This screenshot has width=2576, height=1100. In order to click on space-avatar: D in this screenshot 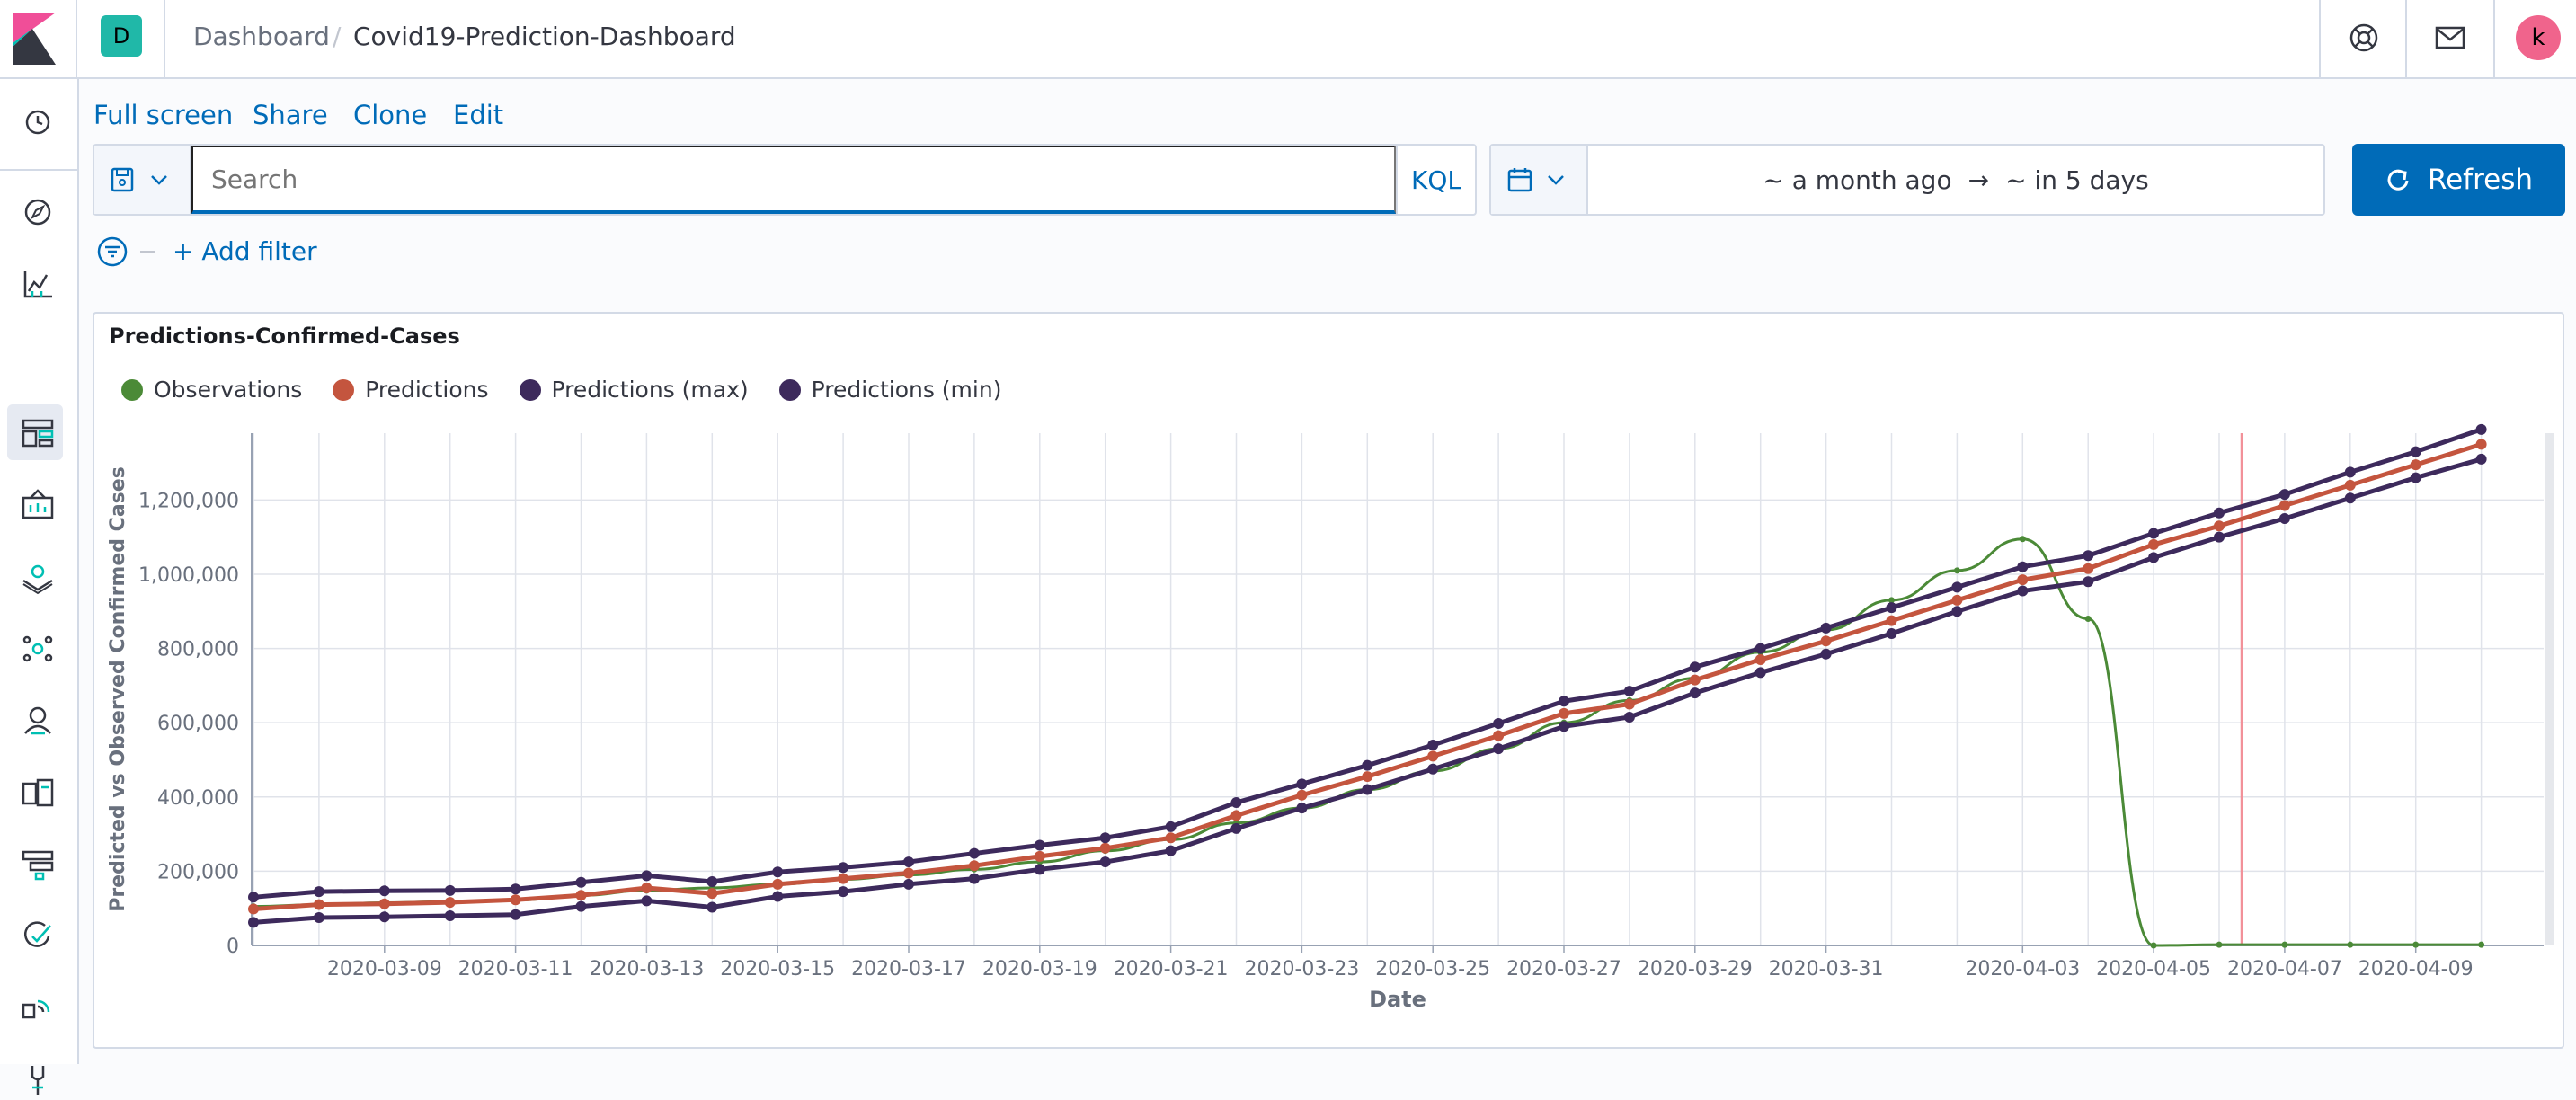, I will do `click(121, 36)`.